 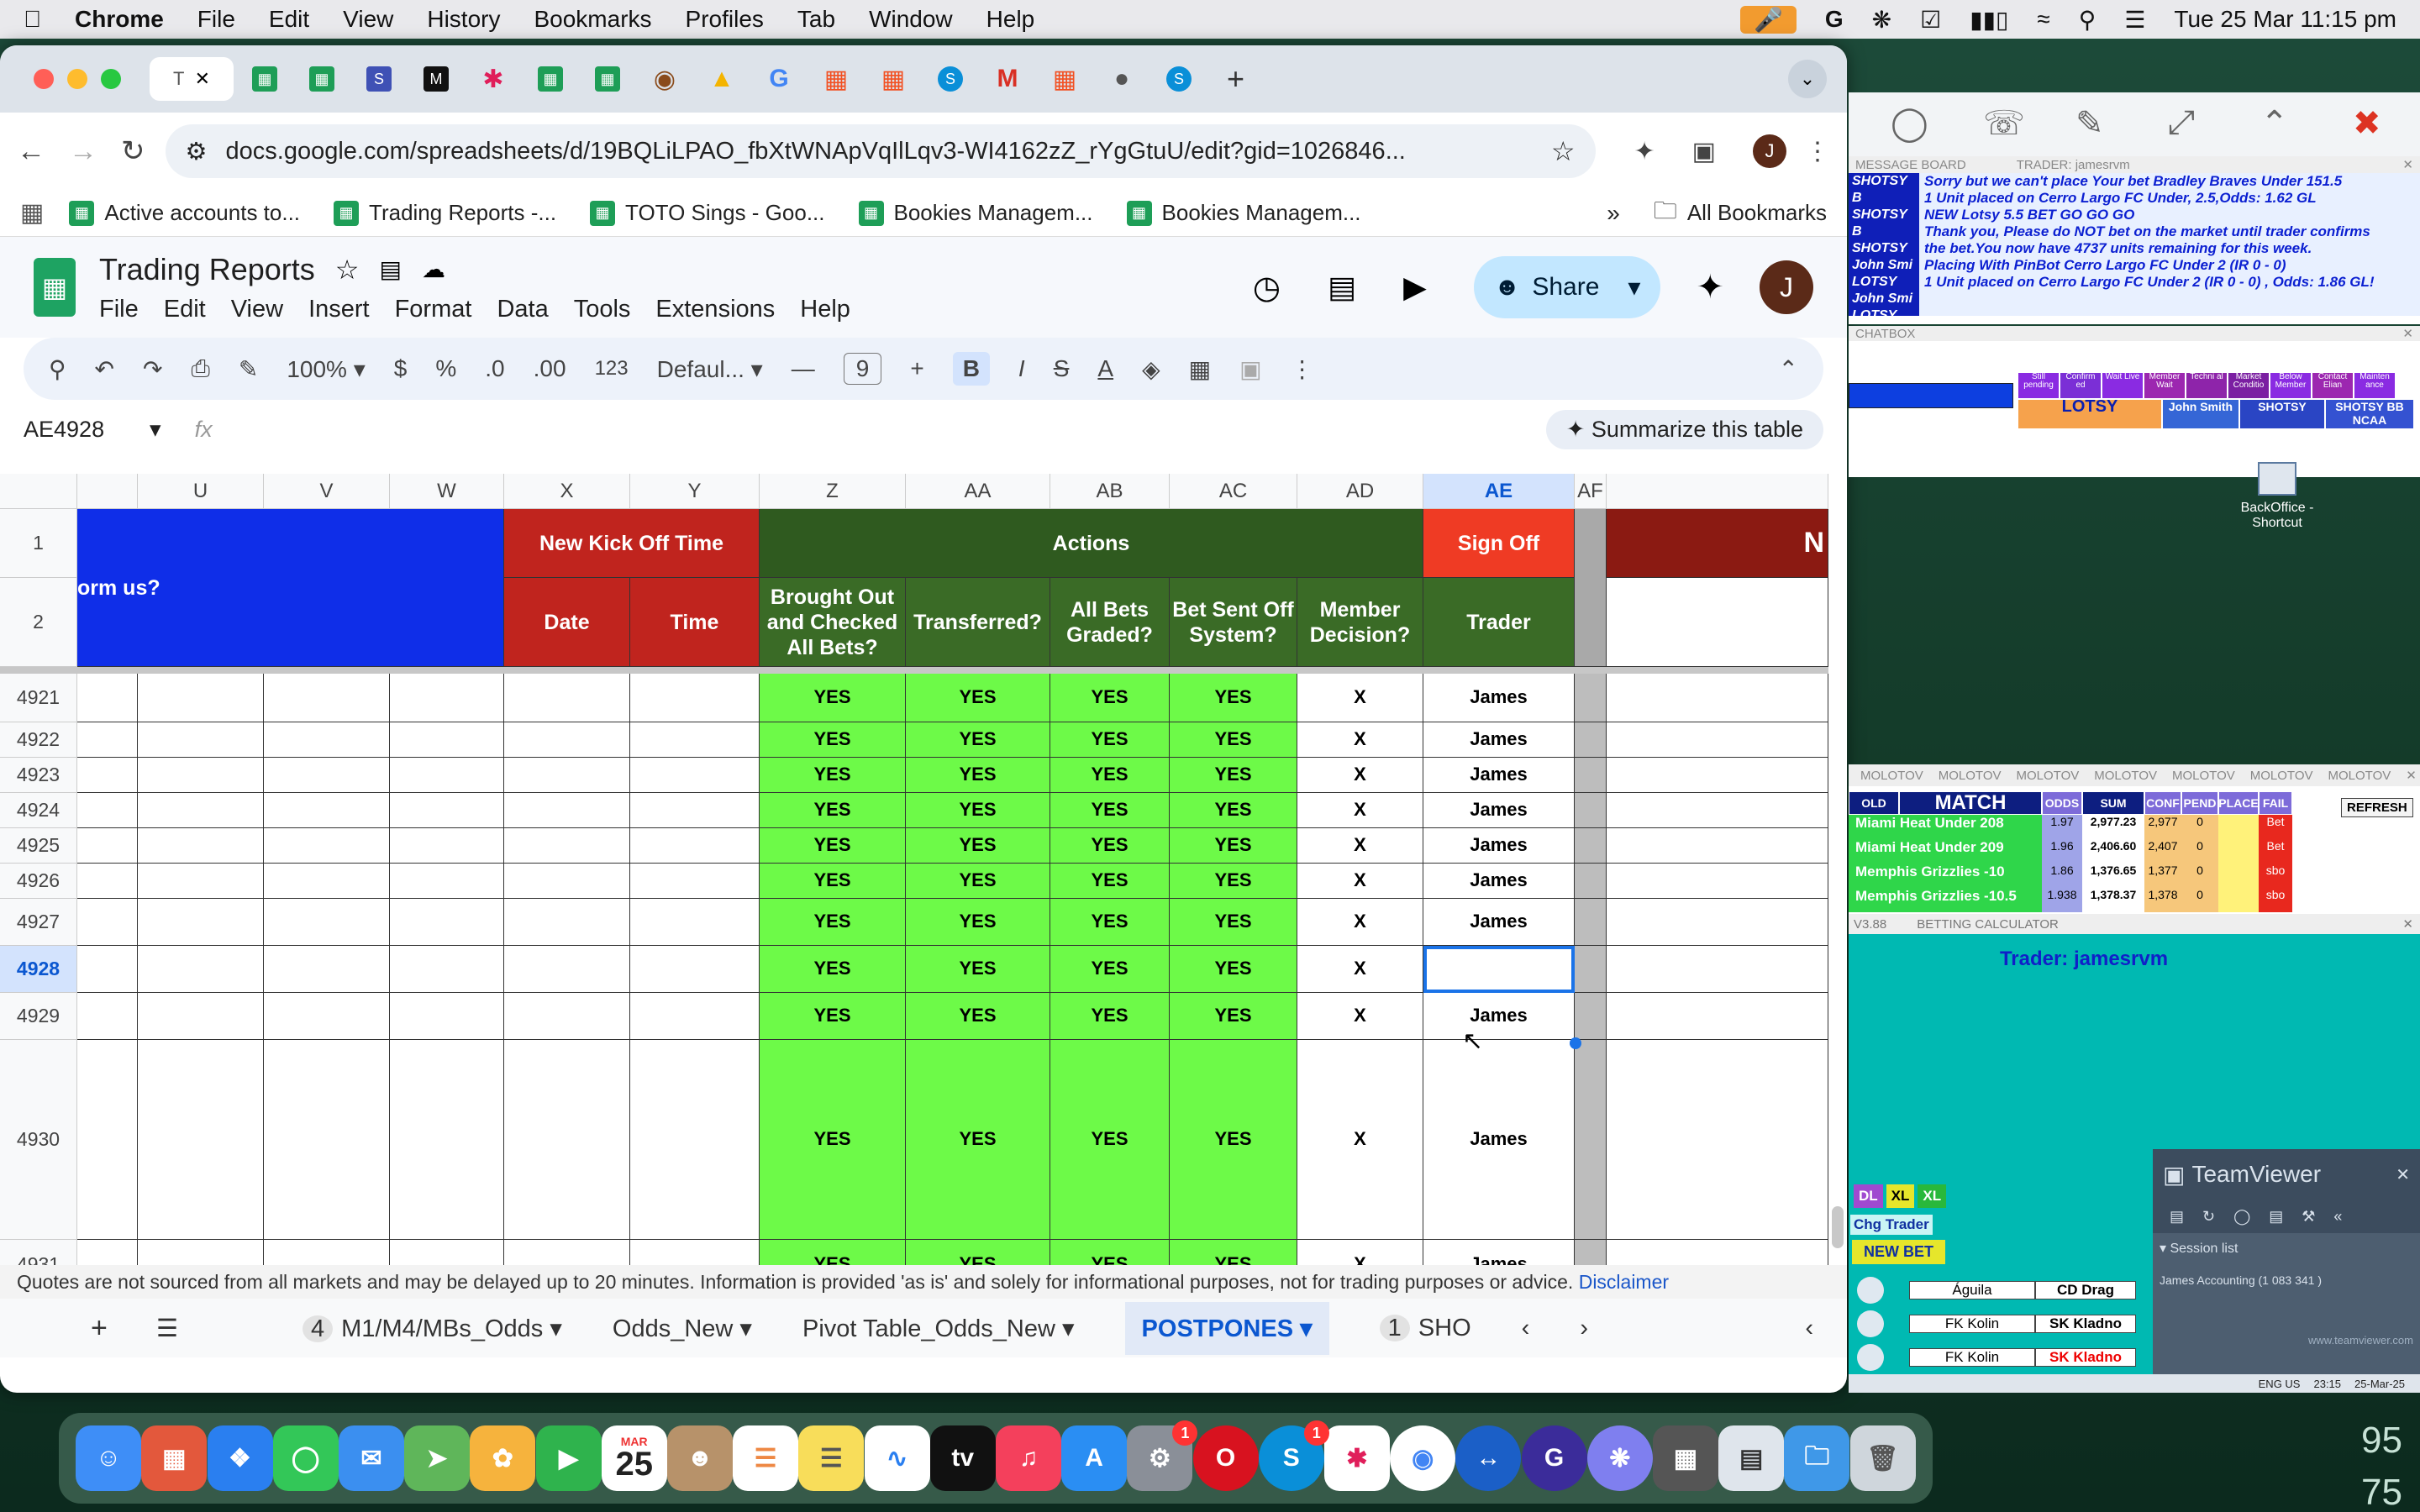 What do you see at coordinates (434, 269) in the screenshot?
I see `cloud-status-icon: ☁` at bounding box center [434, 269].